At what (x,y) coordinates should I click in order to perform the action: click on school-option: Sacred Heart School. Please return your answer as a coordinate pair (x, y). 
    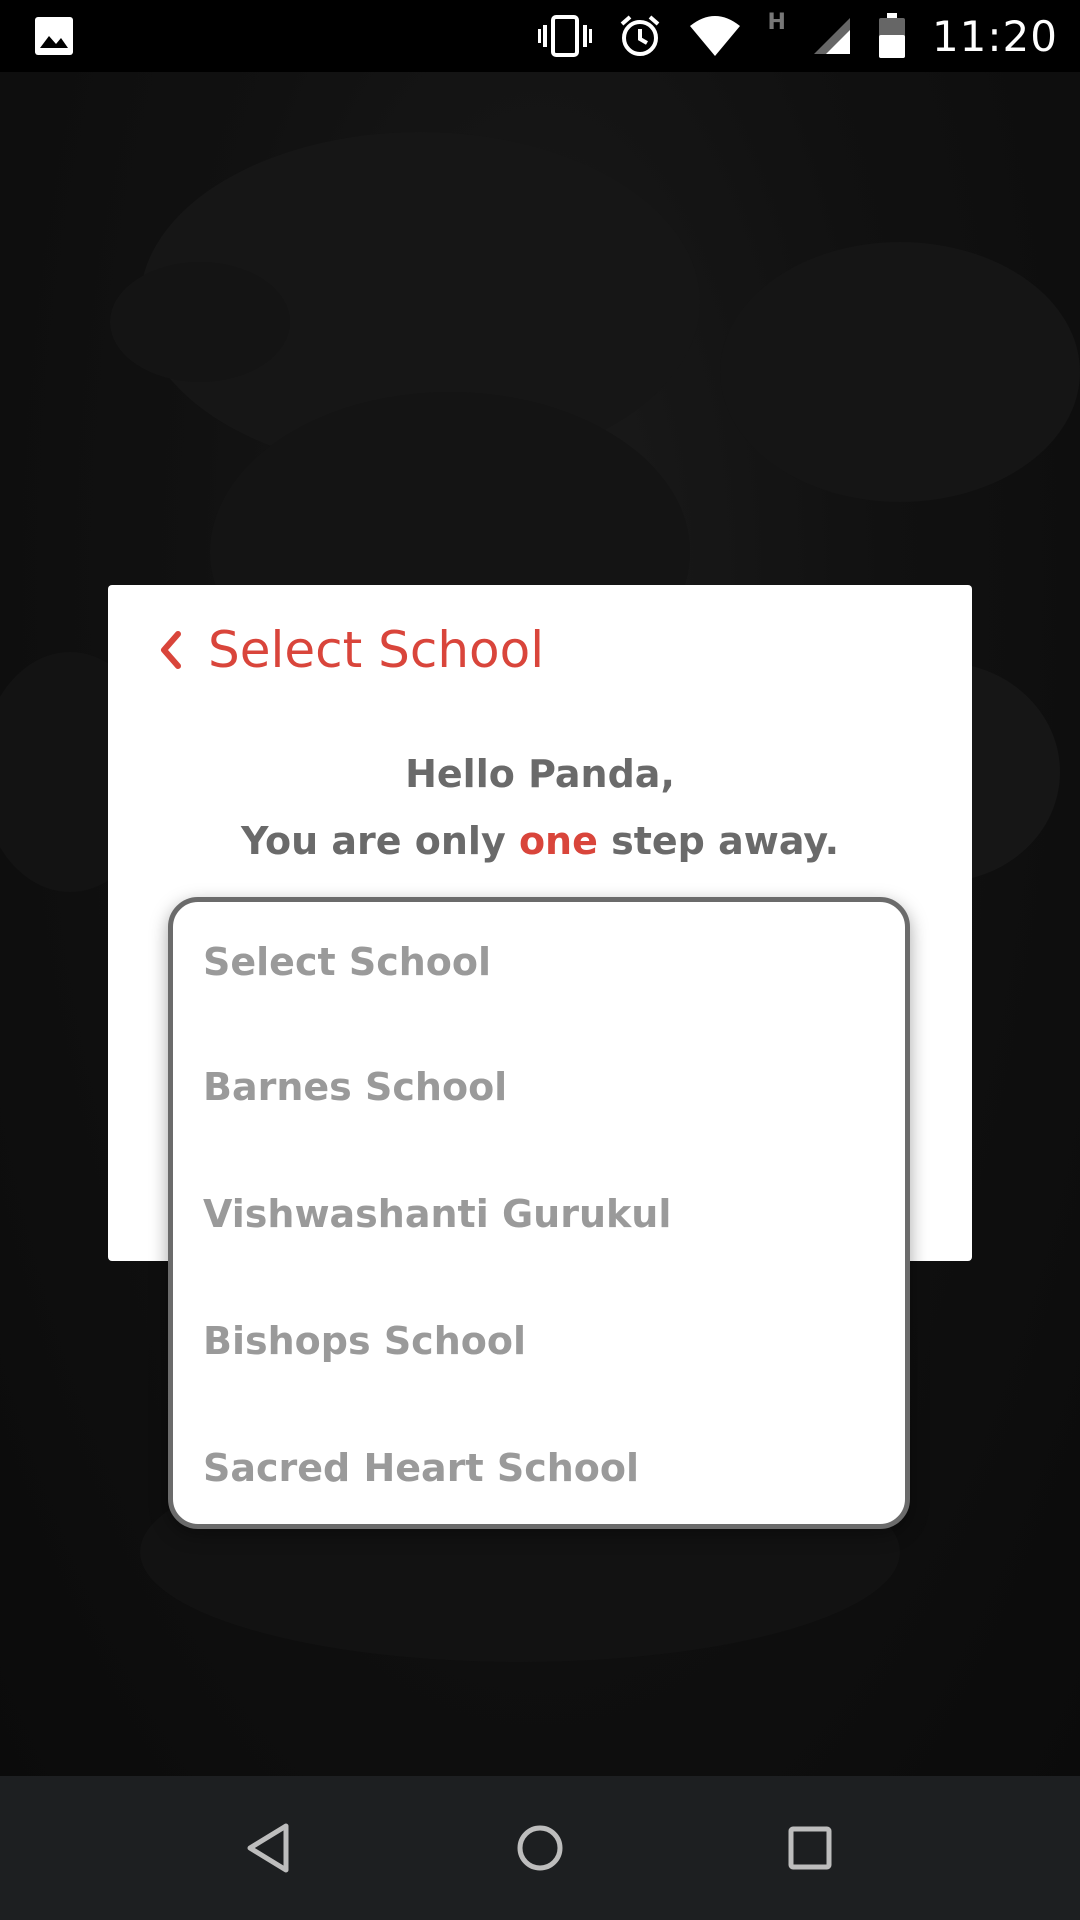
    Looking at the image, I should click on (539, 1468).